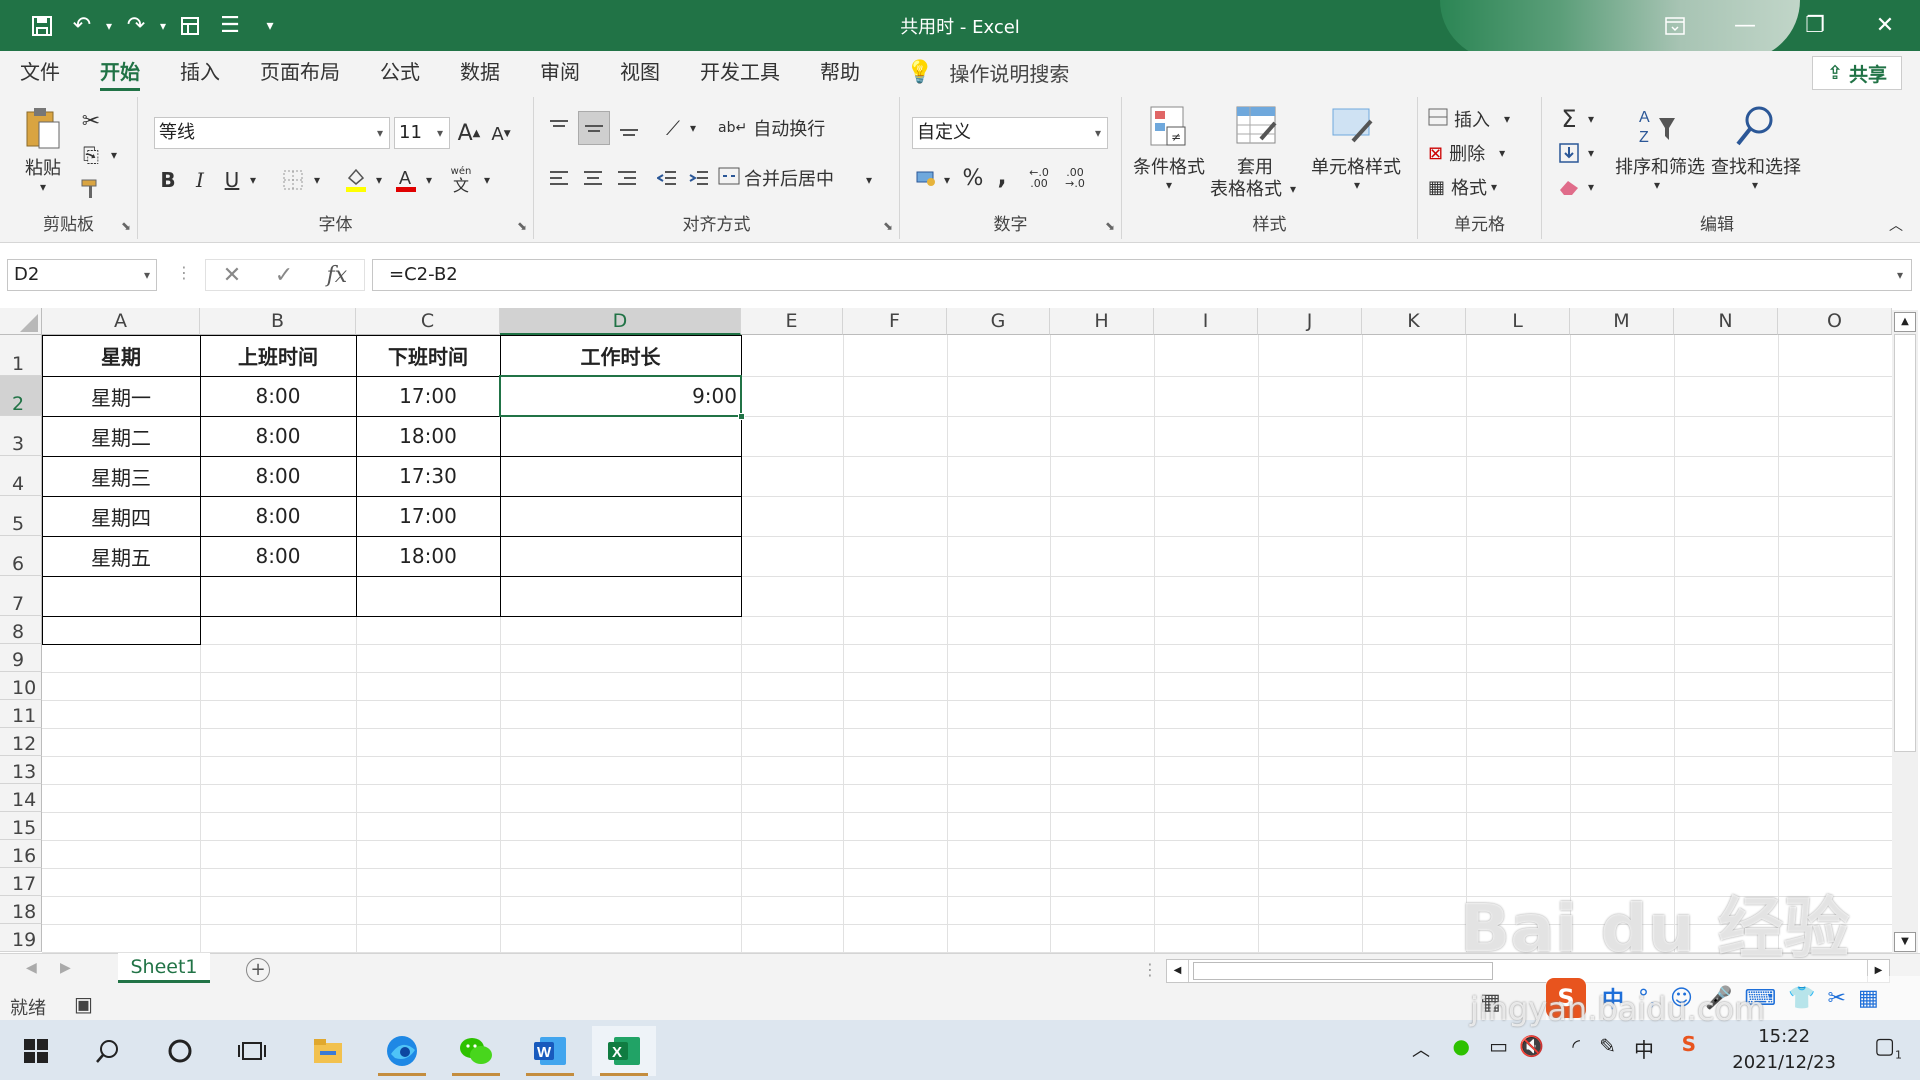  What do you see at coordinates (21, 396) in the screenshot?
I see `row-header-2: 2` at bounding box center [21, 396].